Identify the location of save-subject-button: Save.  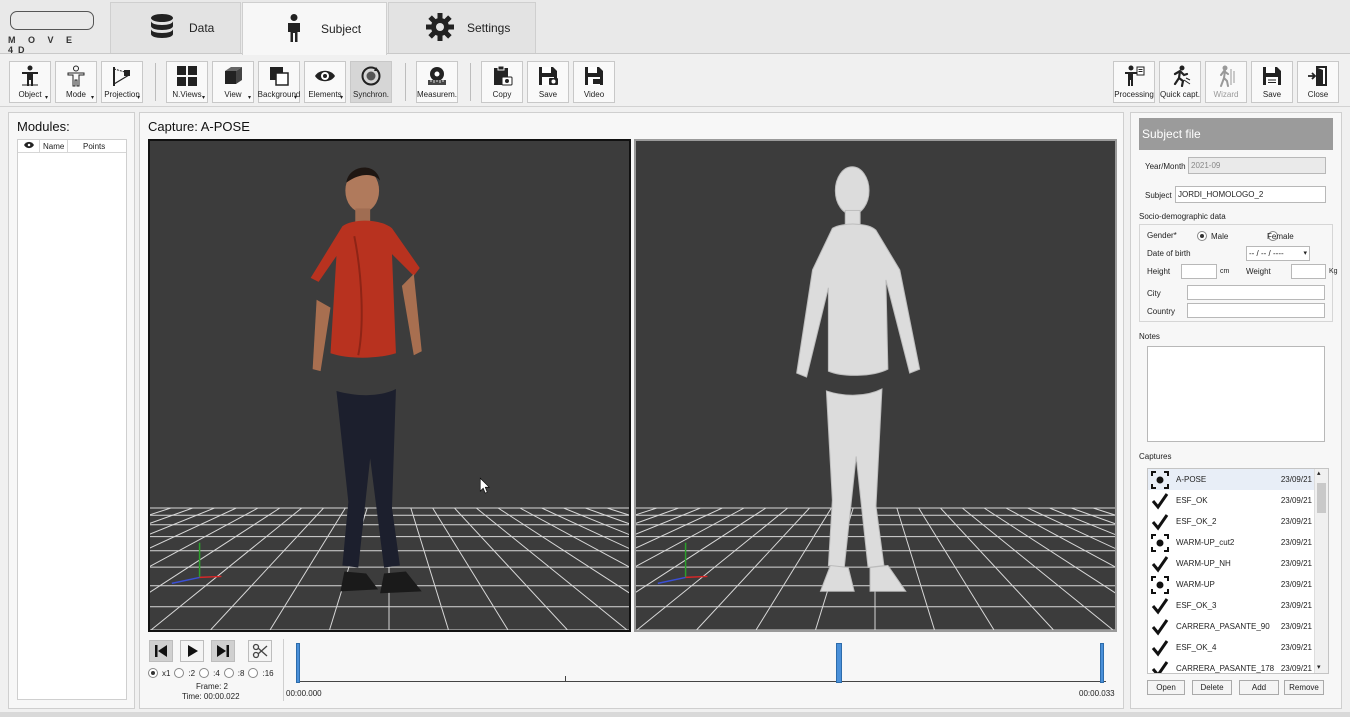
(1272, 82).